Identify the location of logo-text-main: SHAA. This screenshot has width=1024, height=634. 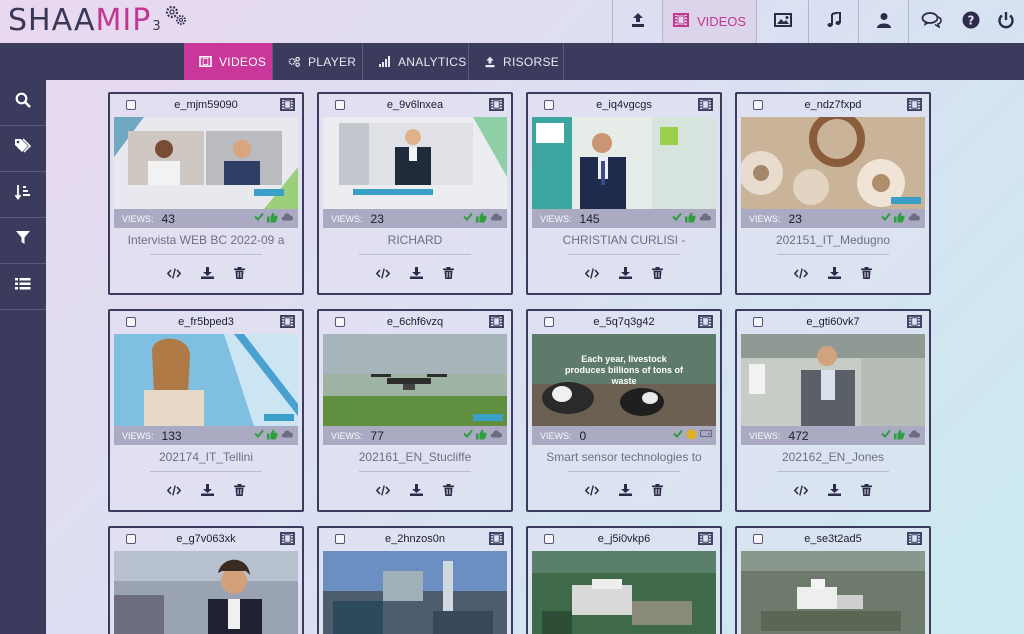
(52, 20).